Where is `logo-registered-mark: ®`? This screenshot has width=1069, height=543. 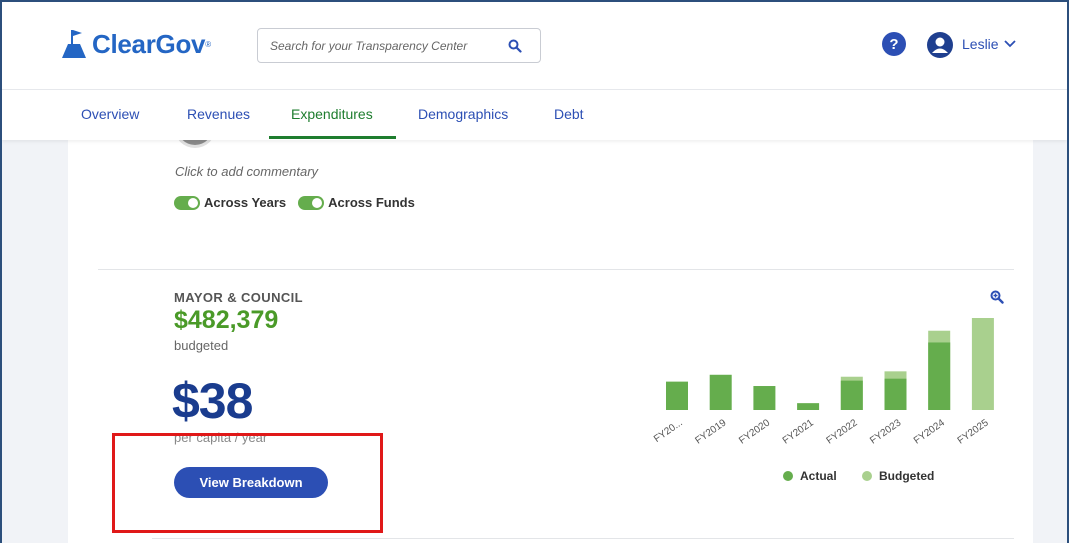 logo-registered-mark: ® is located at coordinates (208, 44).